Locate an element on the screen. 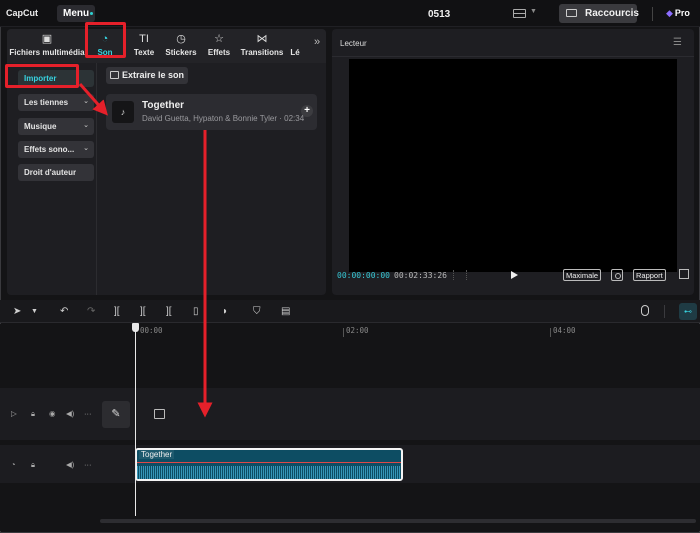 Image resolution: width=700 pixels, height=533 pixels. keyboard-icon is located at coordinates (571, 13).